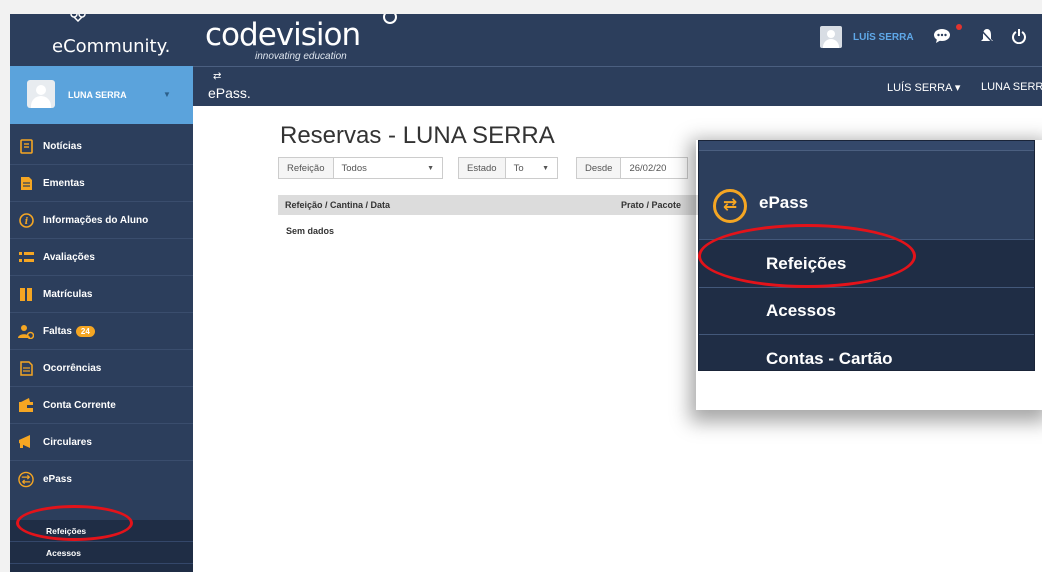 The width and height of the screenshot is (1042, 572). I want to click on refeicao-filter-value: Todos, so click(354, 168).